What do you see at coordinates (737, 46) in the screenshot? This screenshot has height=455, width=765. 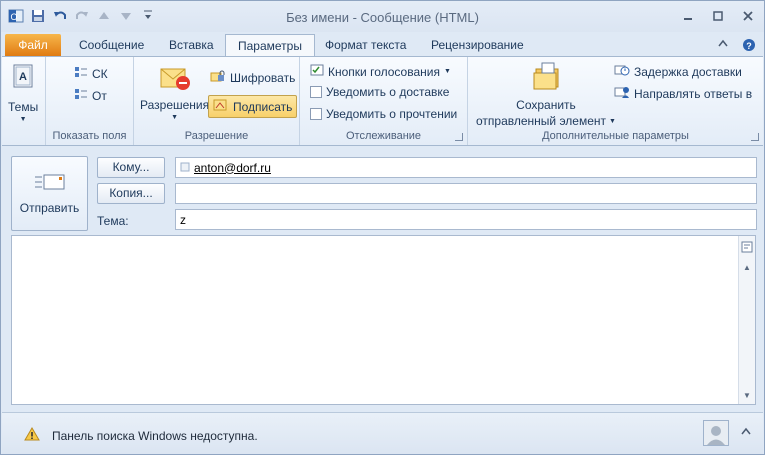 I see `ribbon-tab-controls: ?` at bounding box center [737, 46].